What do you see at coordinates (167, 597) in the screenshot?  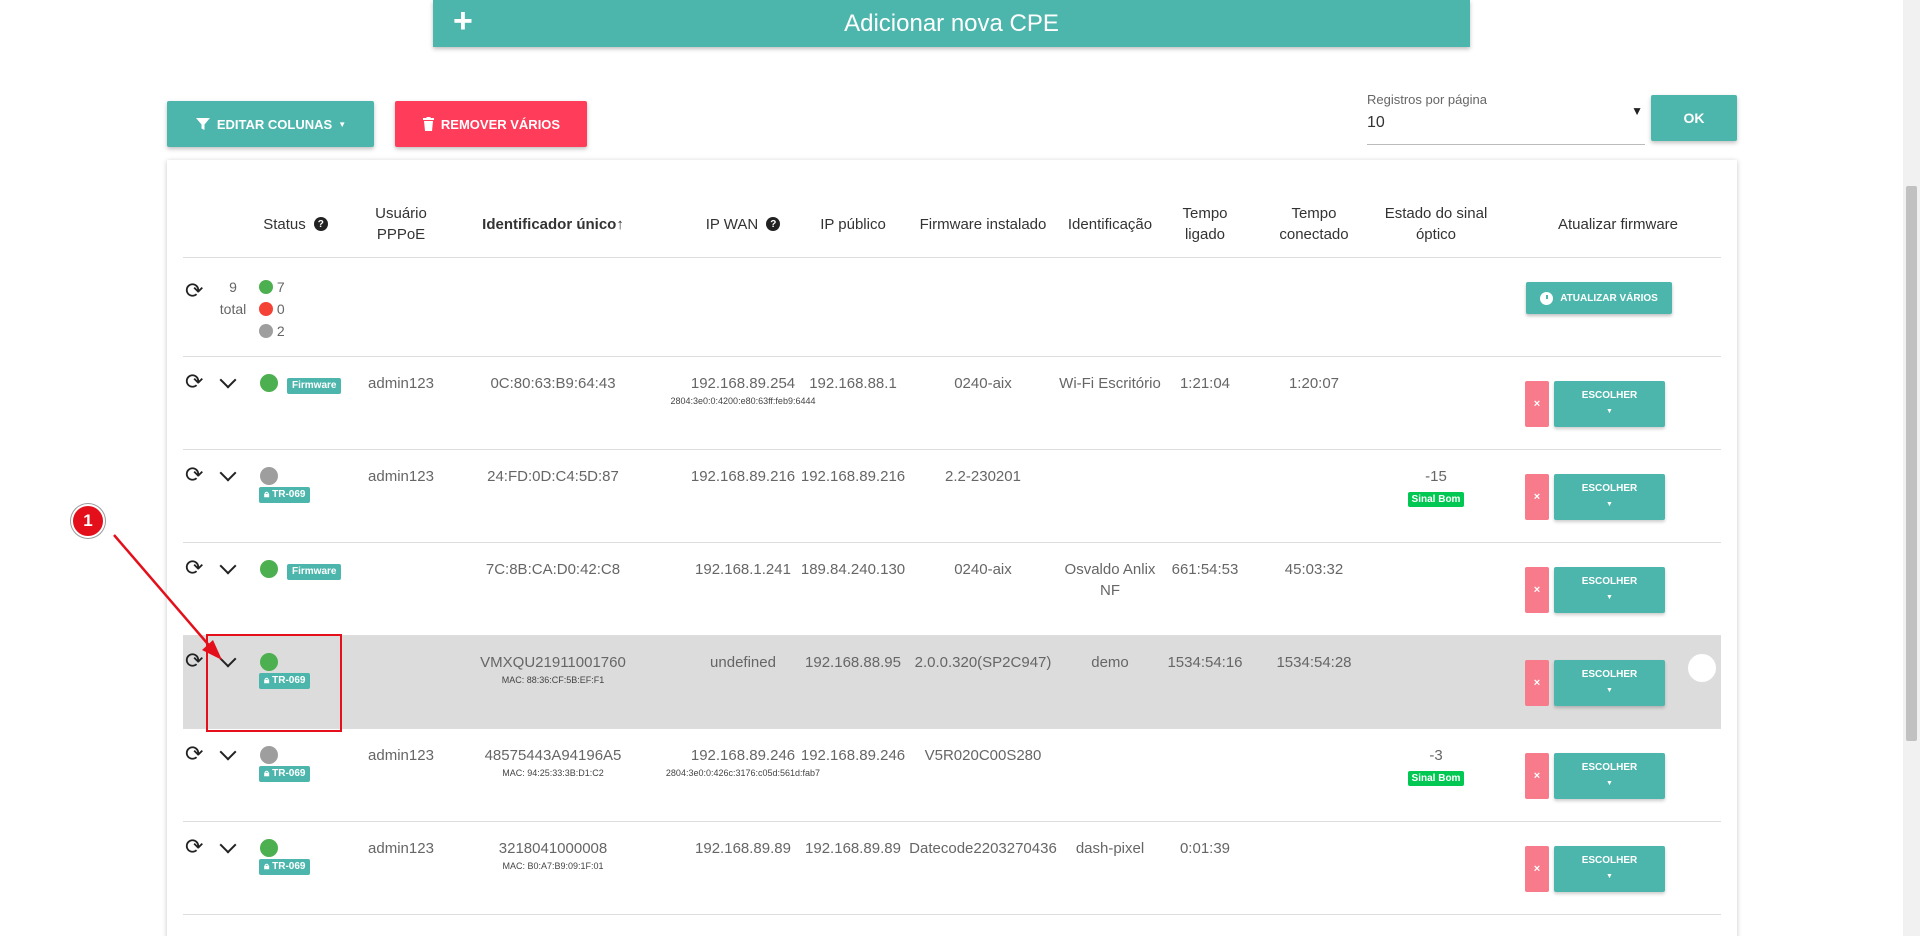 I see `annotation-arrow` at bounding box center [167, 597].